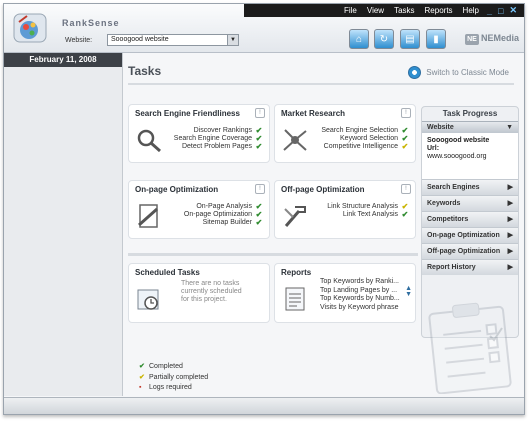 This screenshot has width=529, height=422. What do you see at coordinates (470, 187) in the screenshot?
I see `progress-search-engines: Search Engines ▶` at bounding box center [470, 187].